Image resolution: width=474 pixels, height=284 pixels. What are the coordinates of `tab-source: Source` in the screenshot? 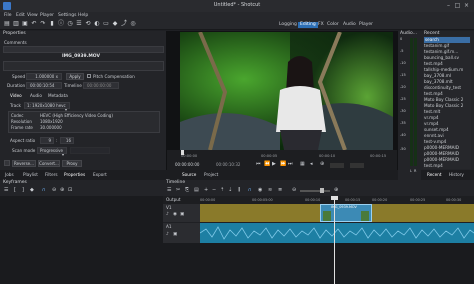 It's located at (189, 174).